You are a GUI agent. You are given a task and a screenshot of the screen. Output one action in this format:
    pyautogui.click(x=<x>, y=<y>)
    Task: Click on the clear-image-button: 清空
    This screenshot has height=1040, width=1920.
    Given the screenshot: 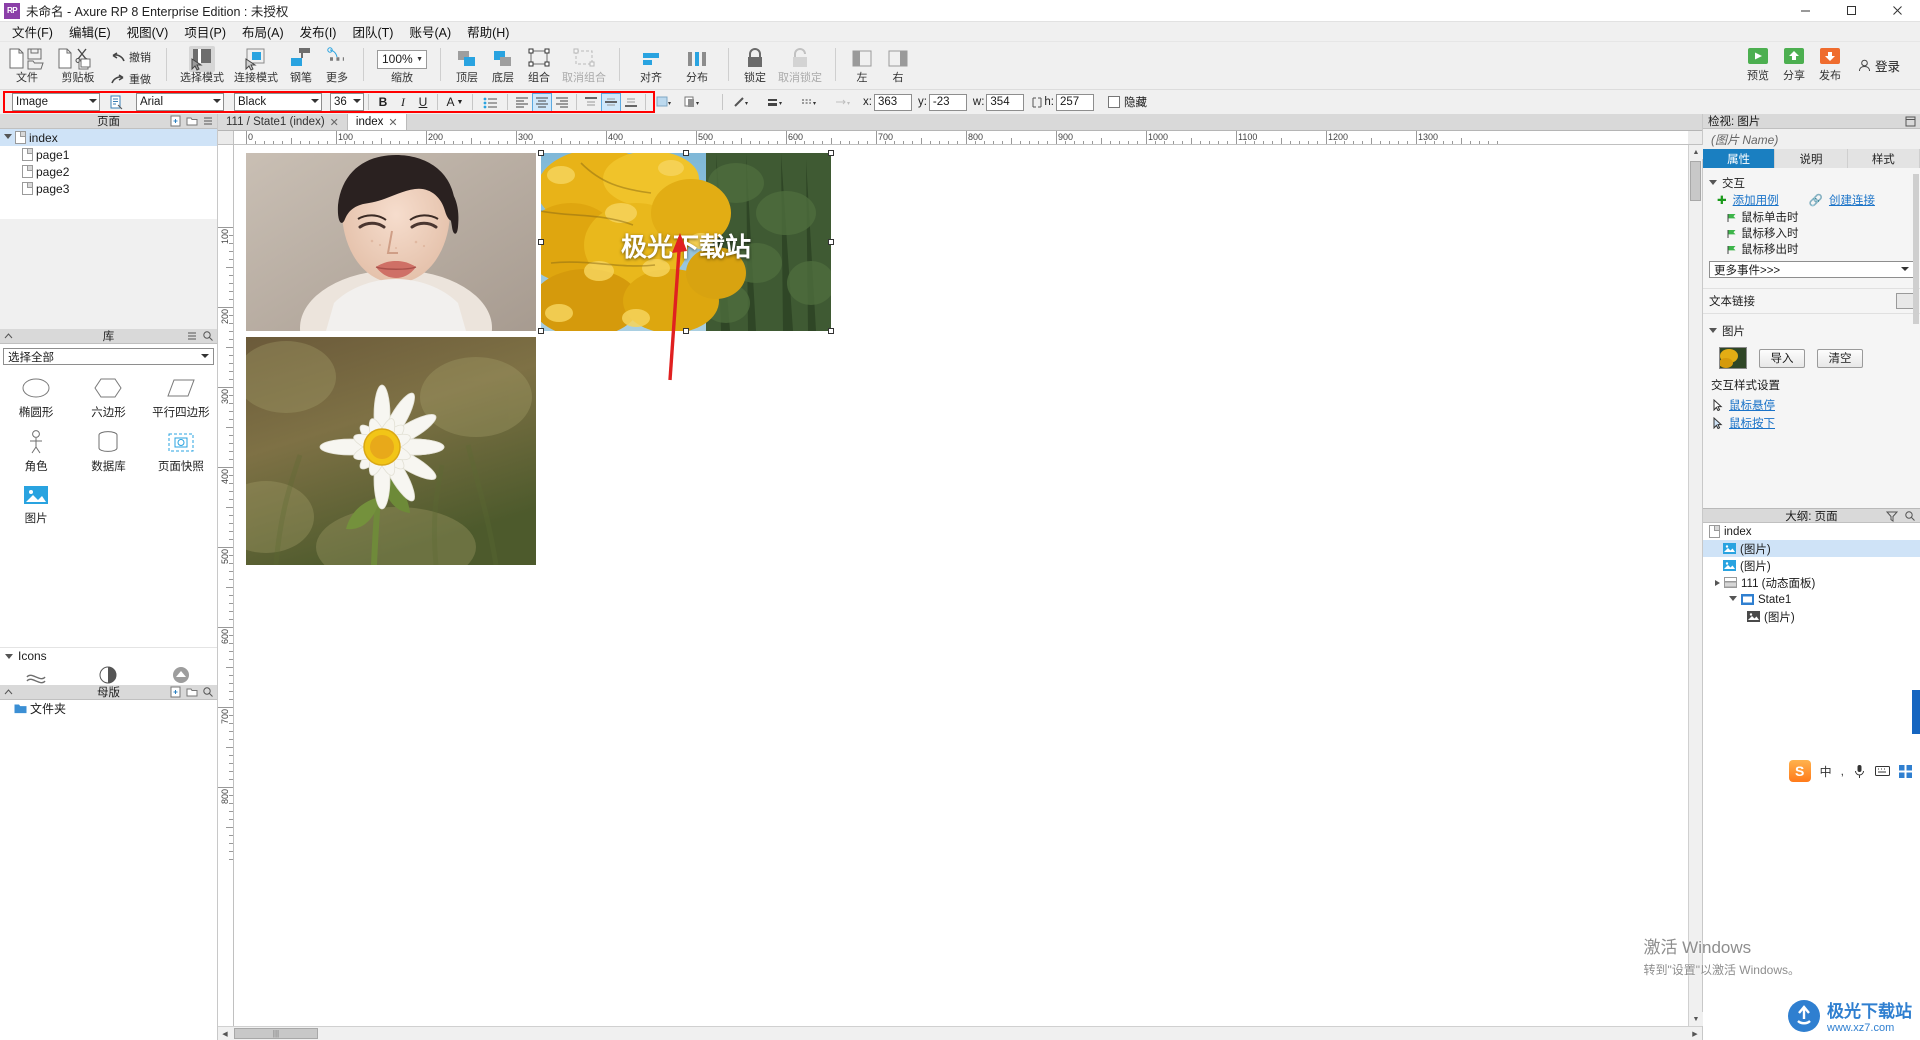 What is the action you would take?
    pyautogui.click(x=1840, y=358)
    